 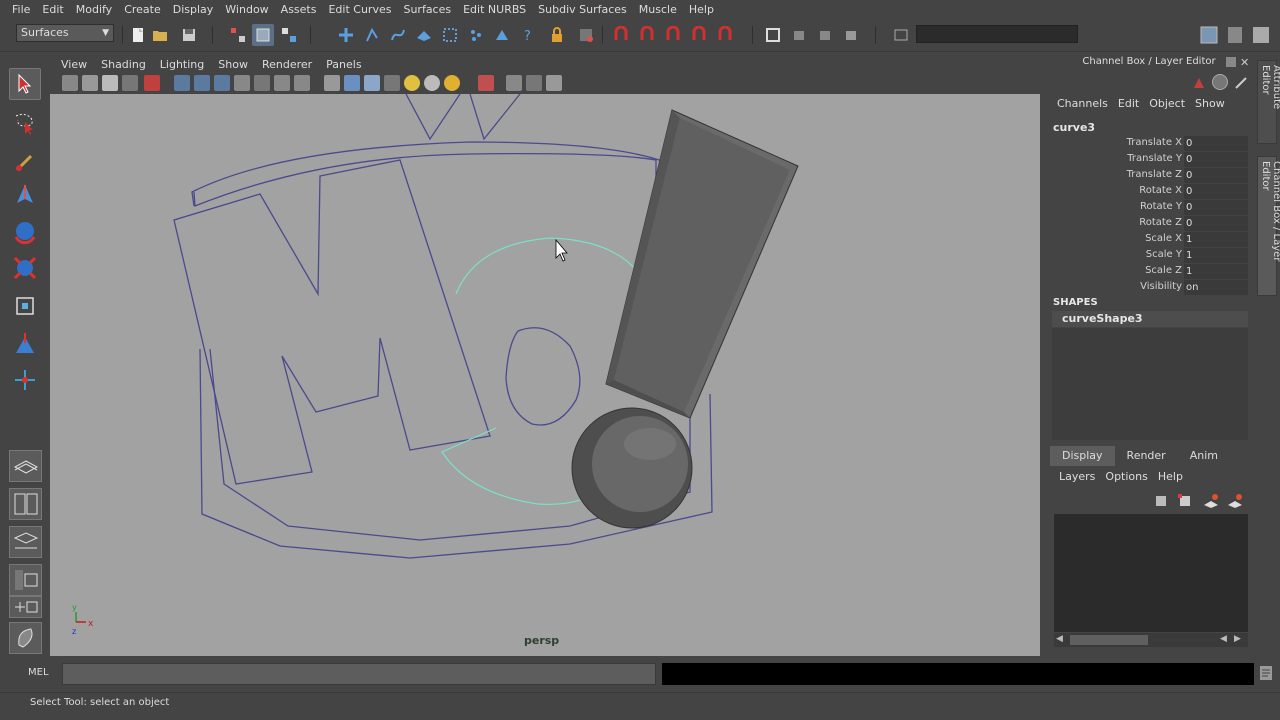 What do you see at coordinates (1150, 176) in the screenshot?
I see `attribute-row: Translate Z0` at bounding box center [1150, 176].